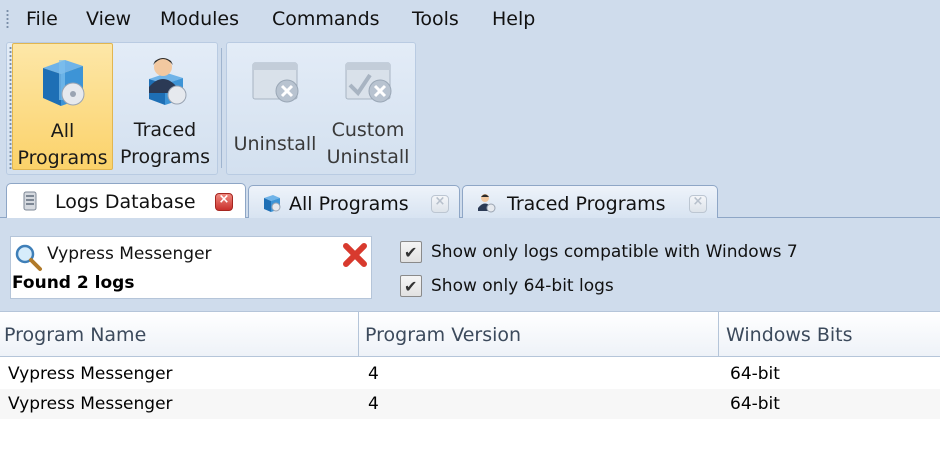 Image resolution: width=940 pixels, height=471 pixels. I want to click on menu-file: File, so click(42, 19).